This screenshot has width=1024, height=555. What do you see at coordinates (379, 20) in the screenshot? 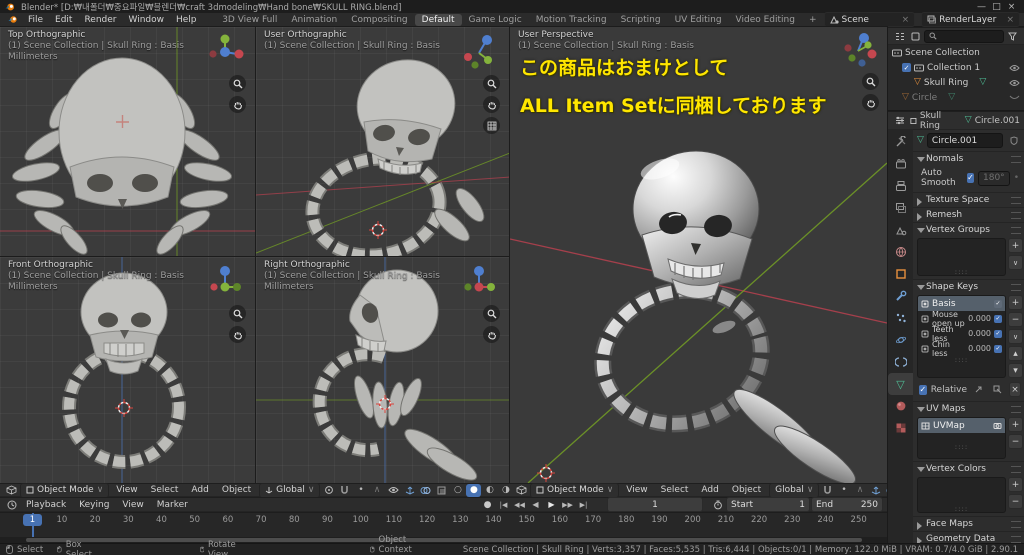
I see `workspace-tab-compositing: Compositing` at bounding box center [379, 20].